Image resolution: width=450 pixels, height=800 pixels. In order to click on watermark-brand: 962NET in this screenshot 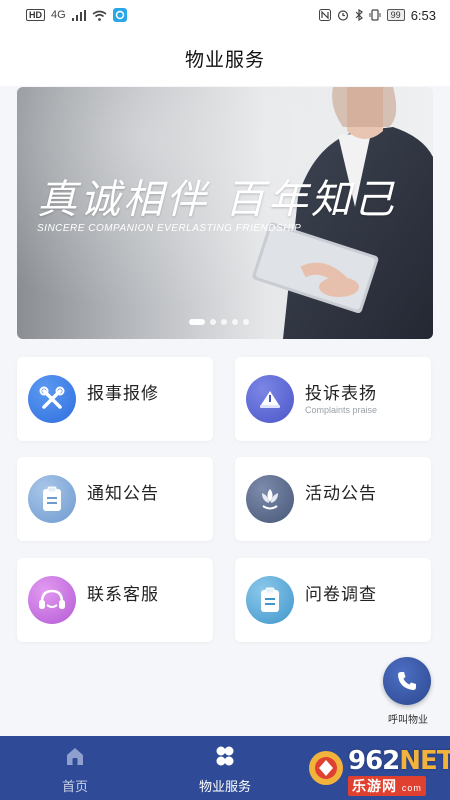, I will do `click(399, 761)`.